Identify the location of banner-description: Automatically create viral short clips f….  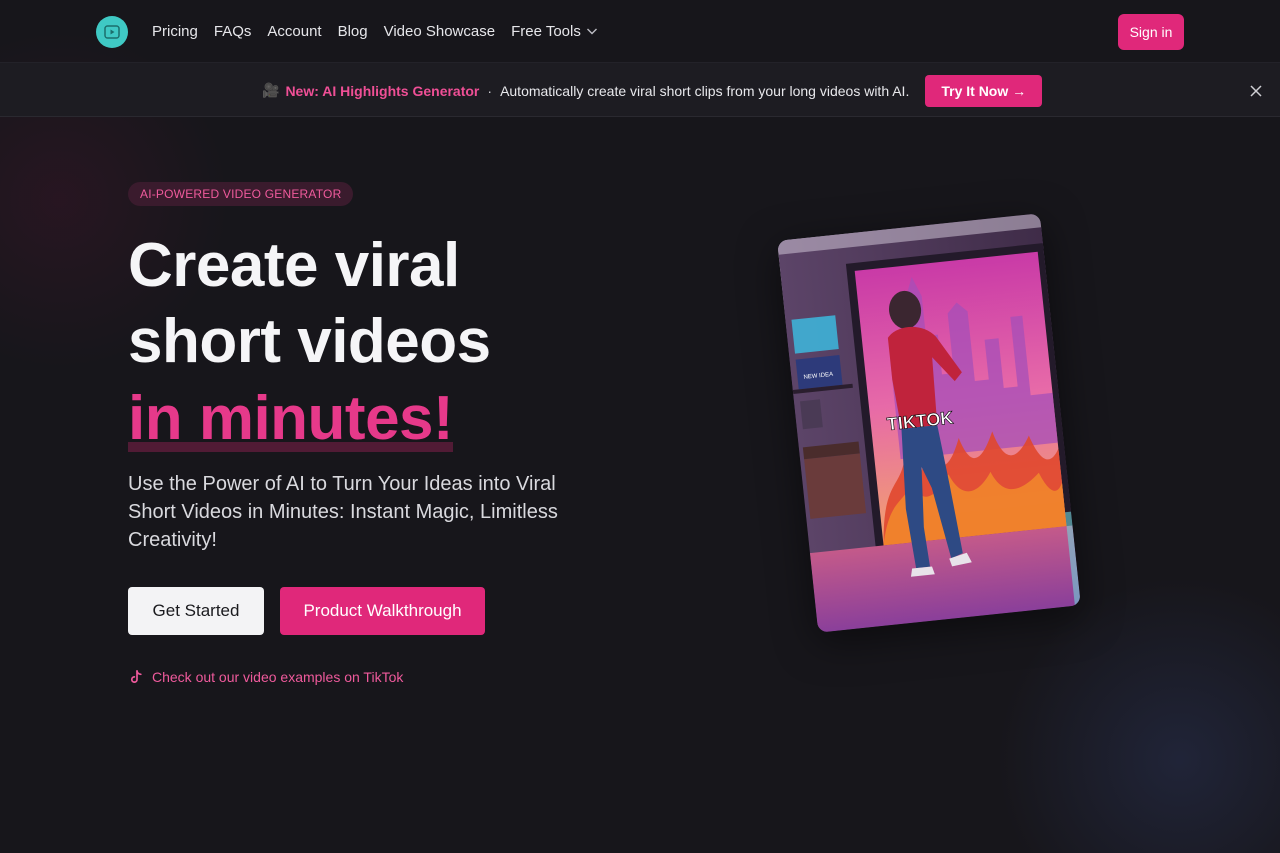
(705, 90).